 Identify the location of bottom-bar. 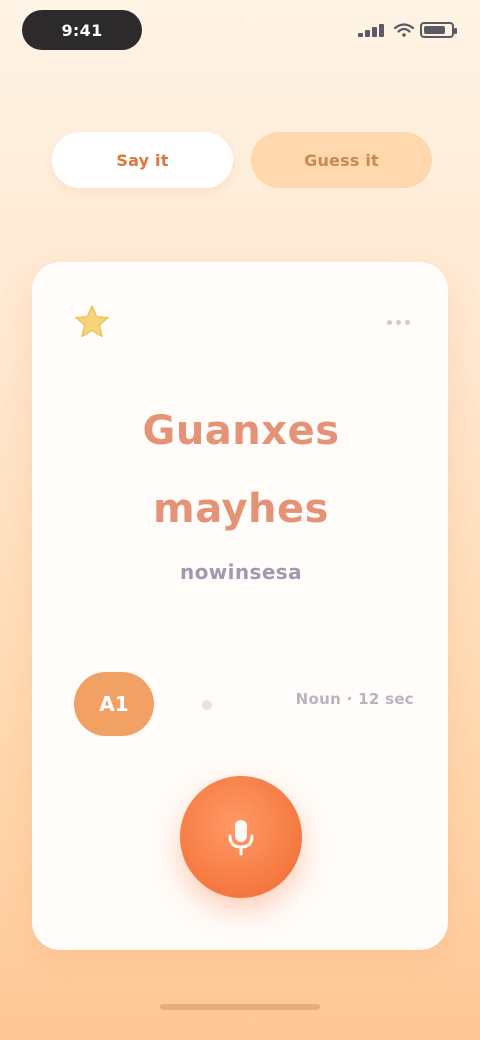
(240, 998).